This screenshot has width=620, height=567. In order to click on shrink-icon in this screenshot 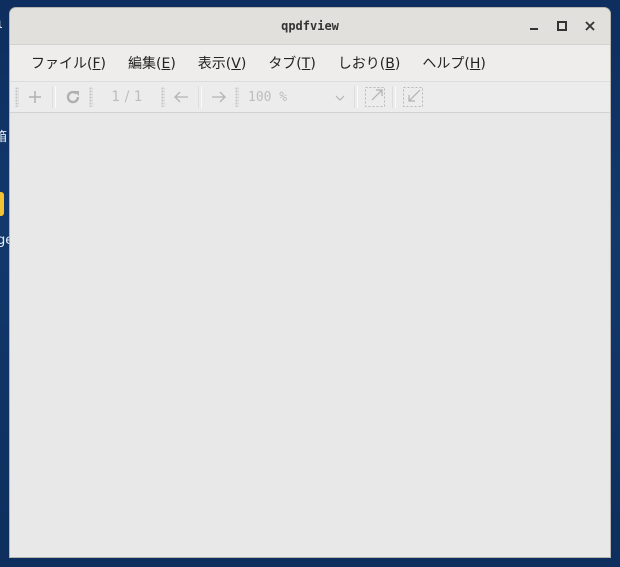, I will do `click(413, 97)`.